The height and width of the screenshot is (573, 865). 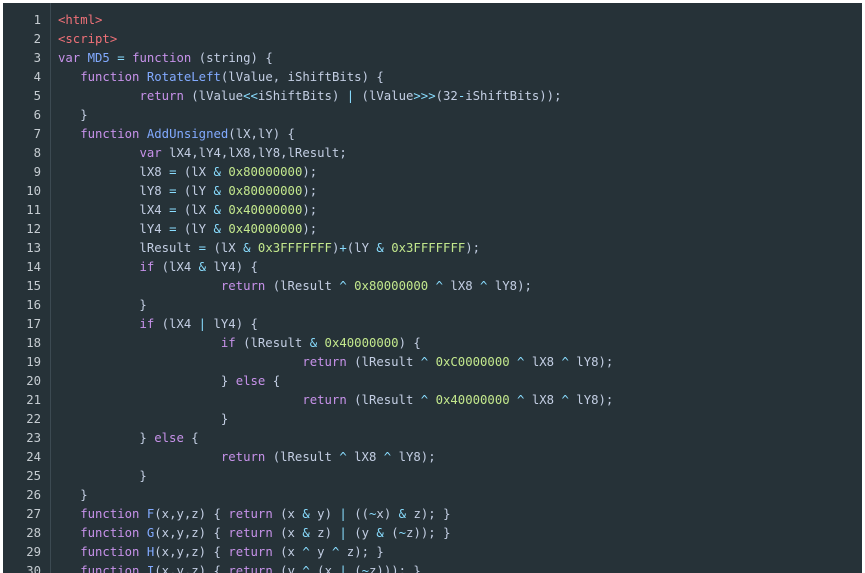 I want to click on code-token: {, so click(x=191, y=438).